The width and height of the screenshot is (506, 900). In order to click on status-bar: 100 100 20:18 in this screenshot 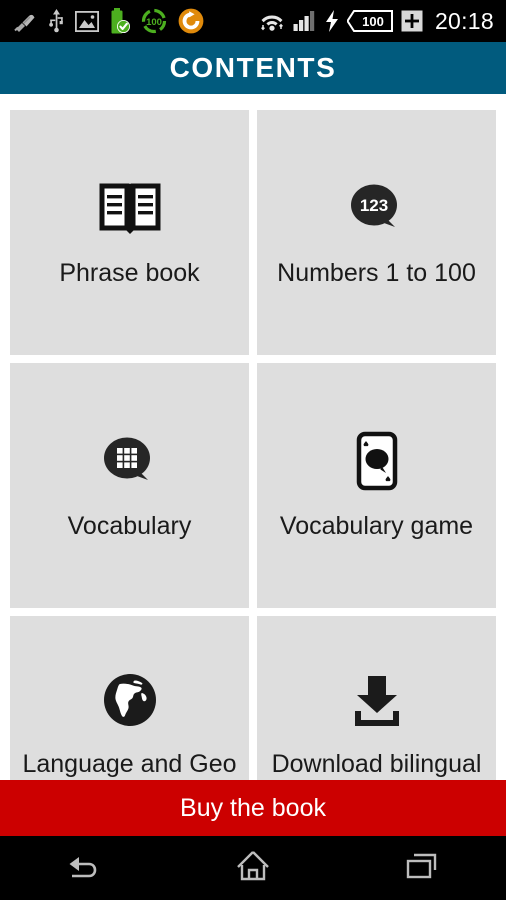, I will do `click(253, 21)`.